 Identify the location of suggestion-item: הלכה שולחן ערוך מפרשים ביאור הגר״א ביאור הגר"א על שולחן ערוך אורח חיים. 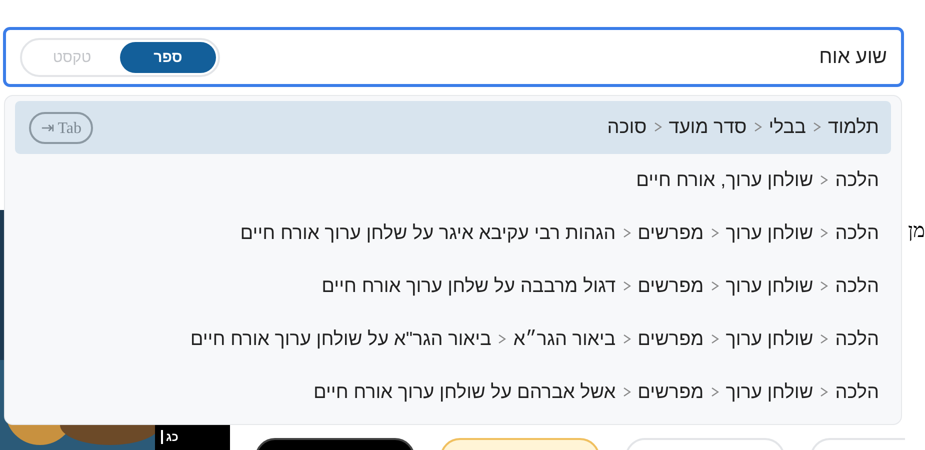
(453, 339).